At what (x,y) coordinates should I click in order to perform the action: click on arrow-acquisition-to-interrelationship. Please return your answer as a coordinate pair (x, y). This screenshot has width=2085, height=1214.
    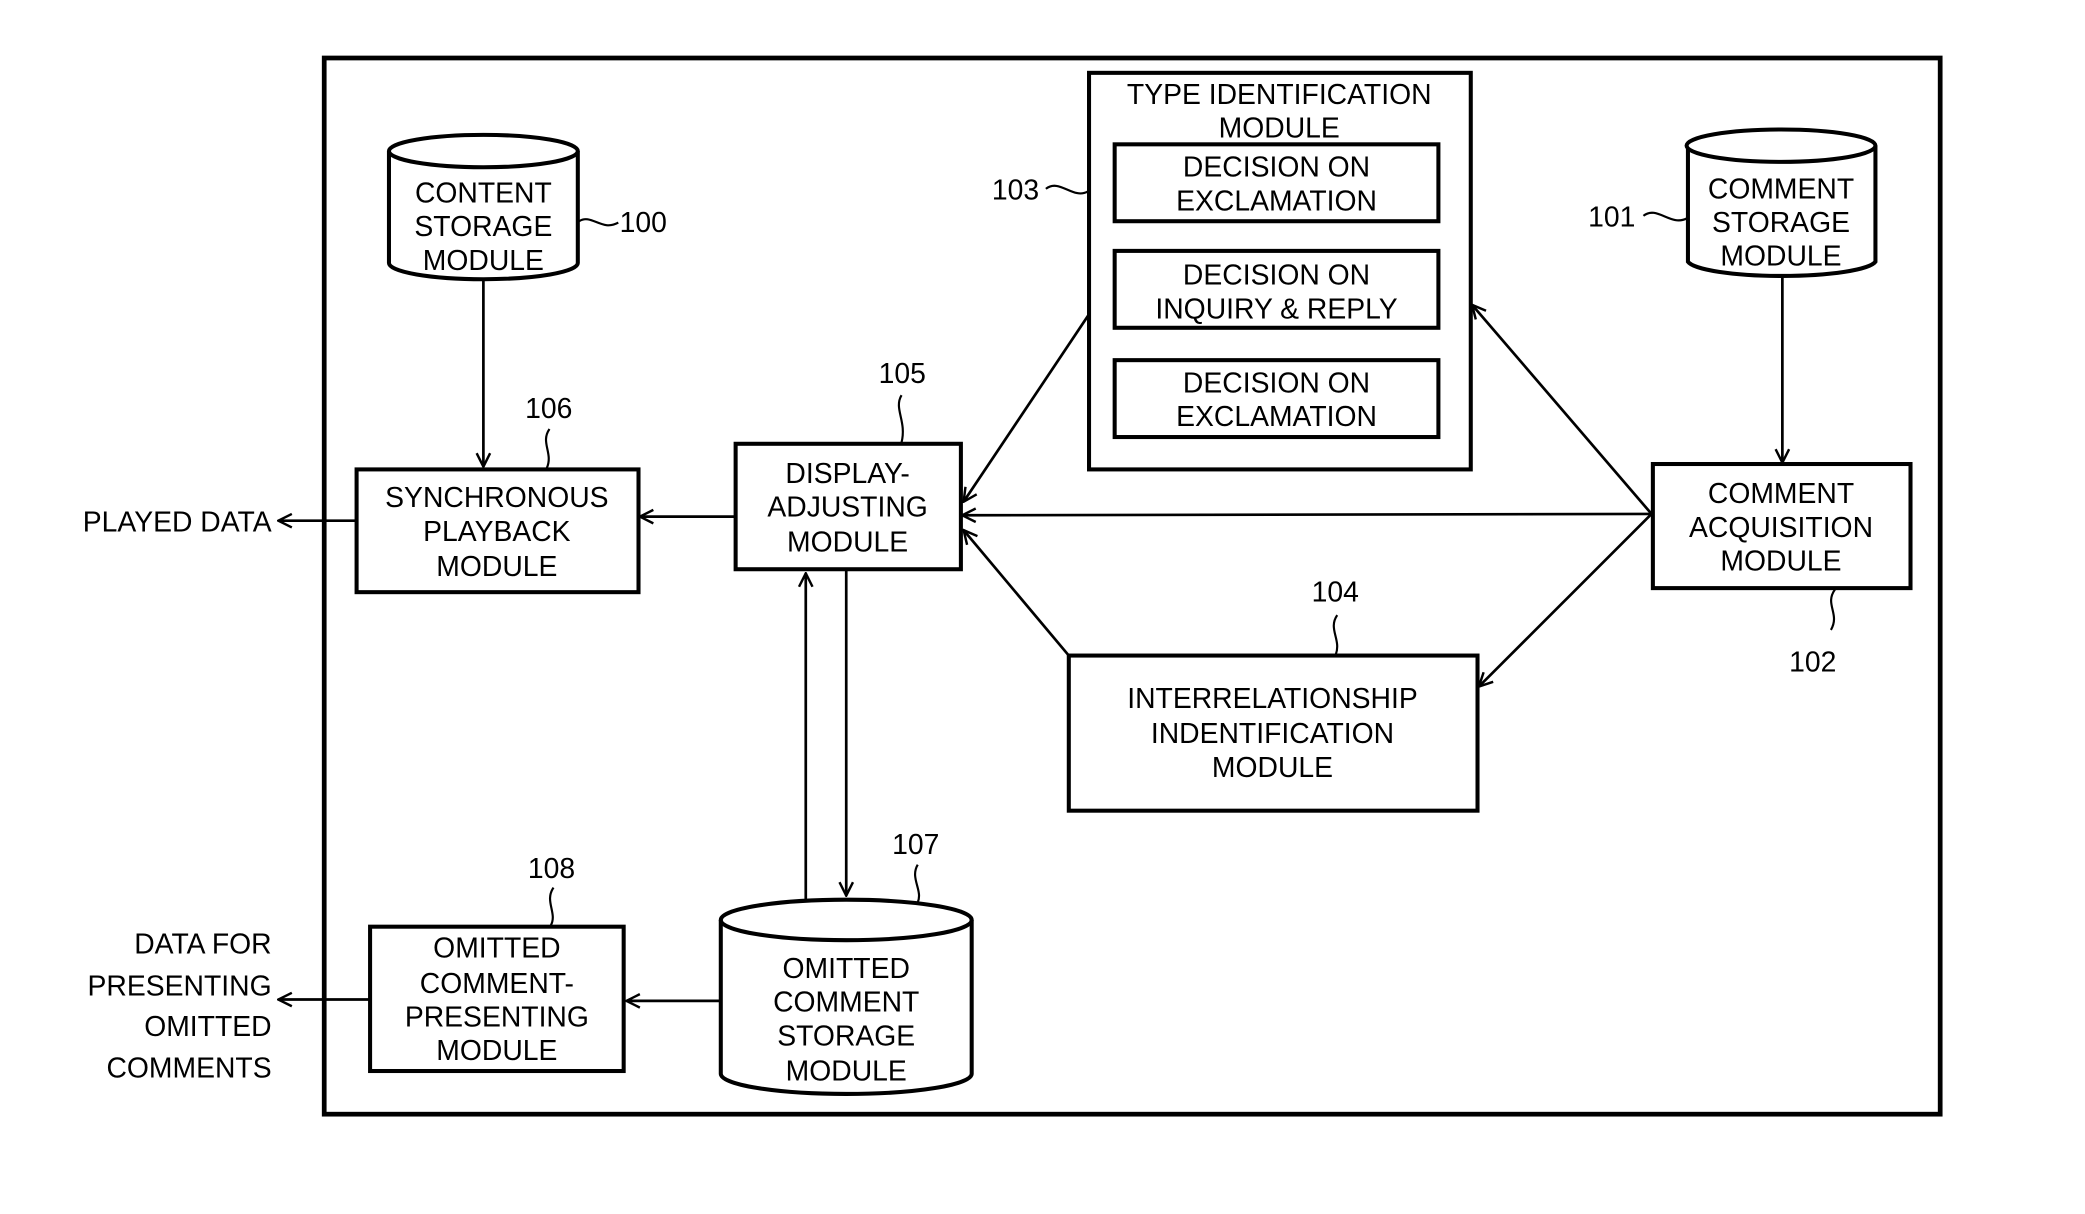
    Looking at the image, I should click on (1566, 599).